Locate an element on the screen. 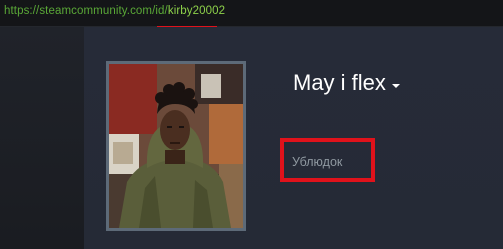  url-text: https://steamcommunity.com/id/kirby20002 is located at coordinates (114, 11).